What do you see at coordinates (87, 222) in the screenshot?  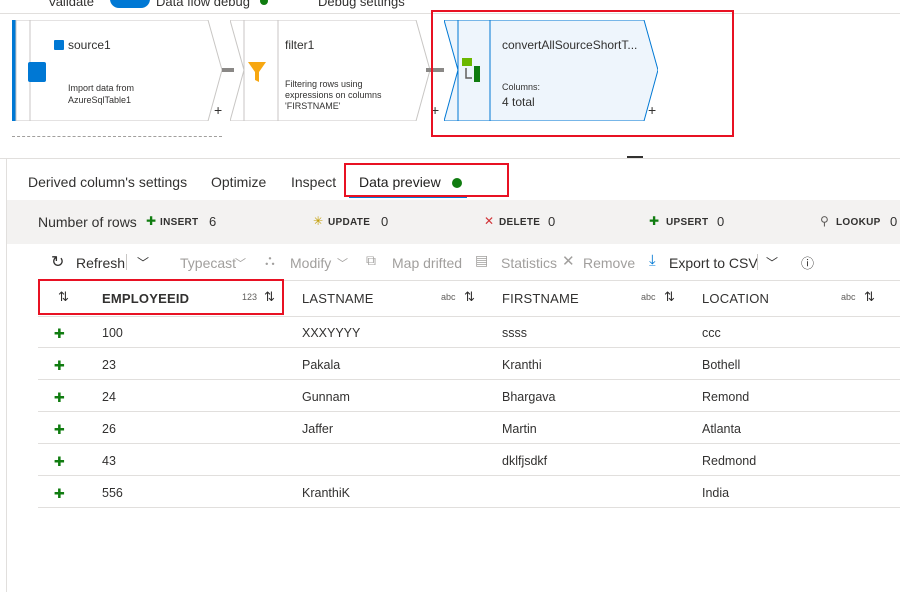 I see `rows-label: Number of rows` at bounding box center [87, 222].